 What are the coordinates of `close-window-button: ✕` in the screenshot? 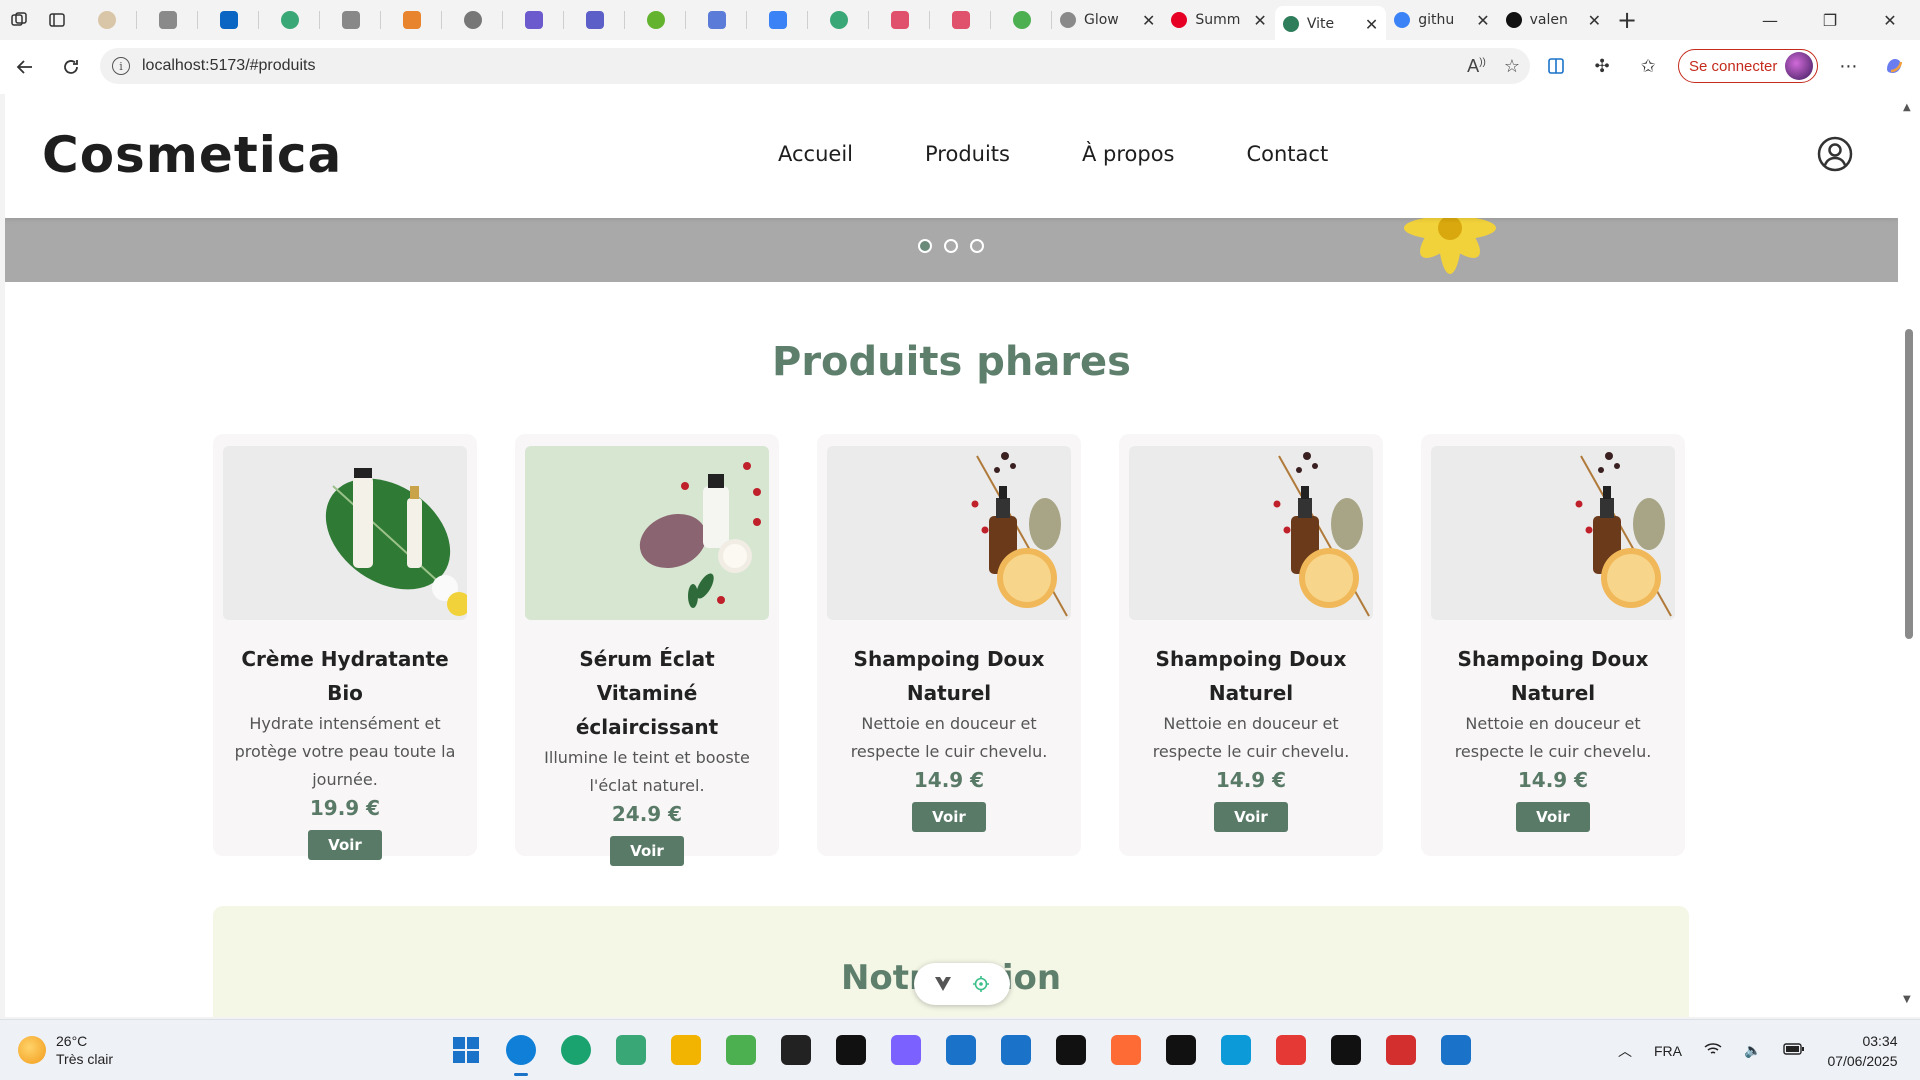 It's located at (1890, 20).